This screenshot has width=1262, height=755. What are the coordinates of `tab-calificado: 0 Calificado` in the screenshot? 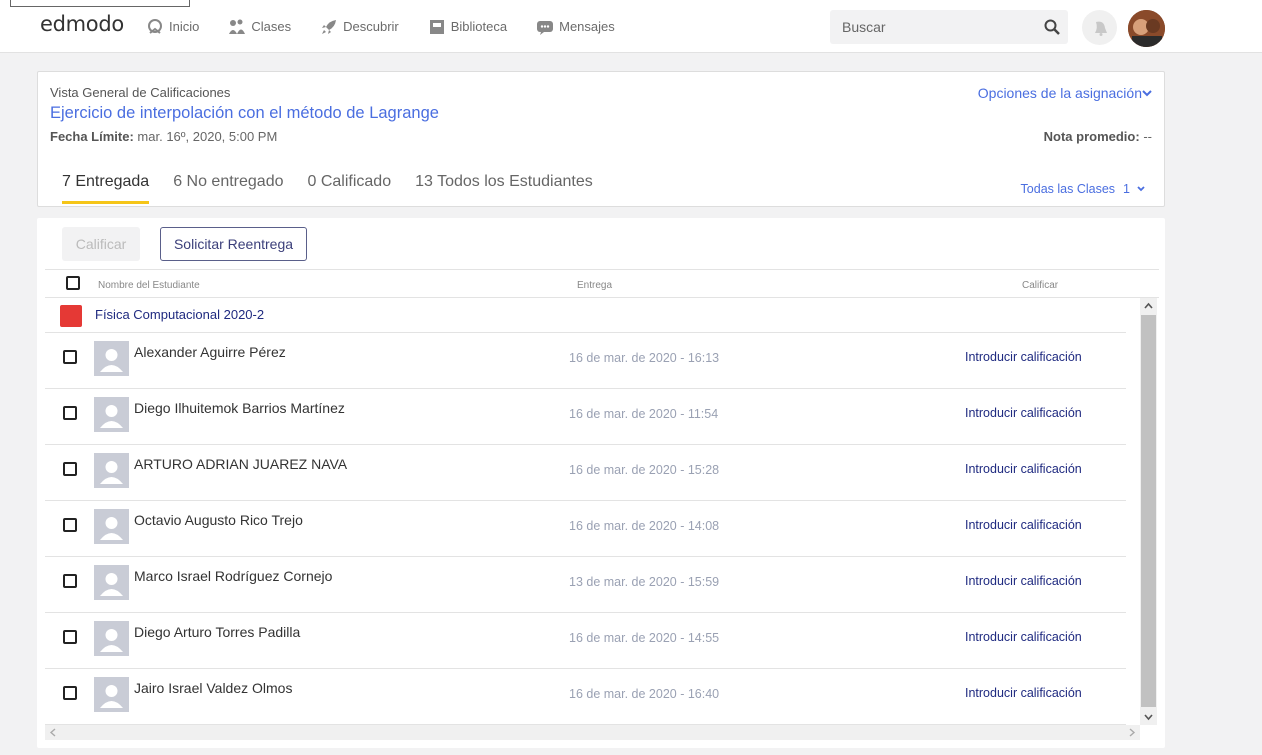 It's located at (350, 188).